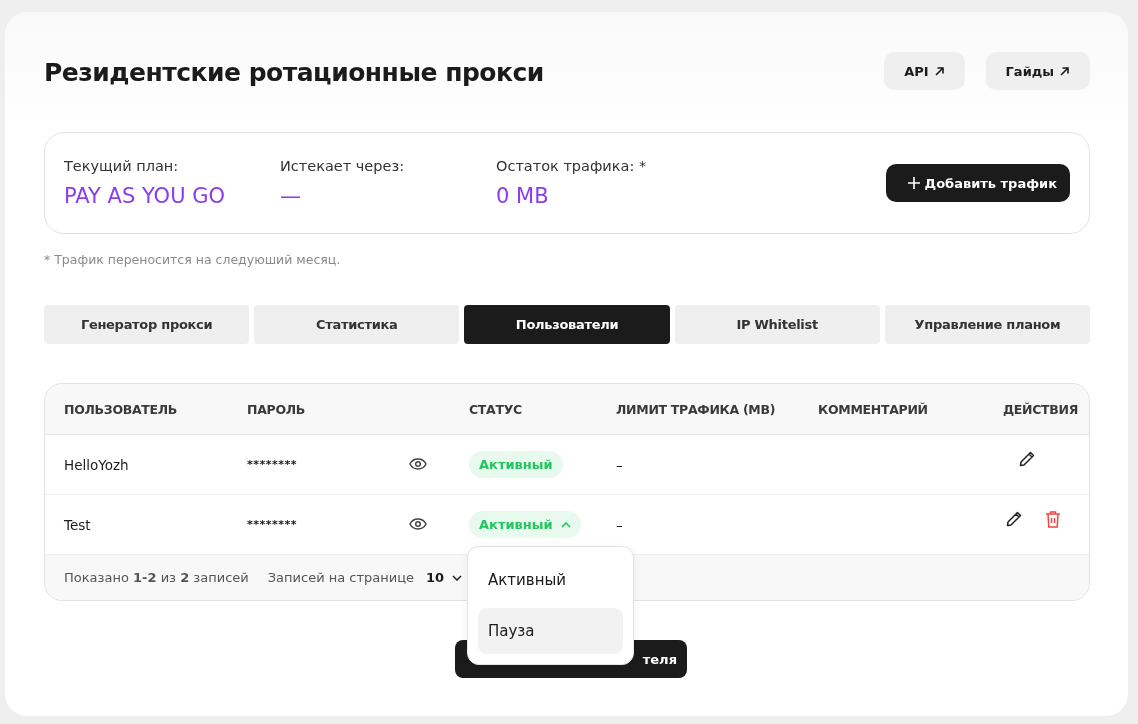  Describe the element at coordinates (277, 409) in the screenshot. I see `column-header: ПАРОЛЬ` at that location.